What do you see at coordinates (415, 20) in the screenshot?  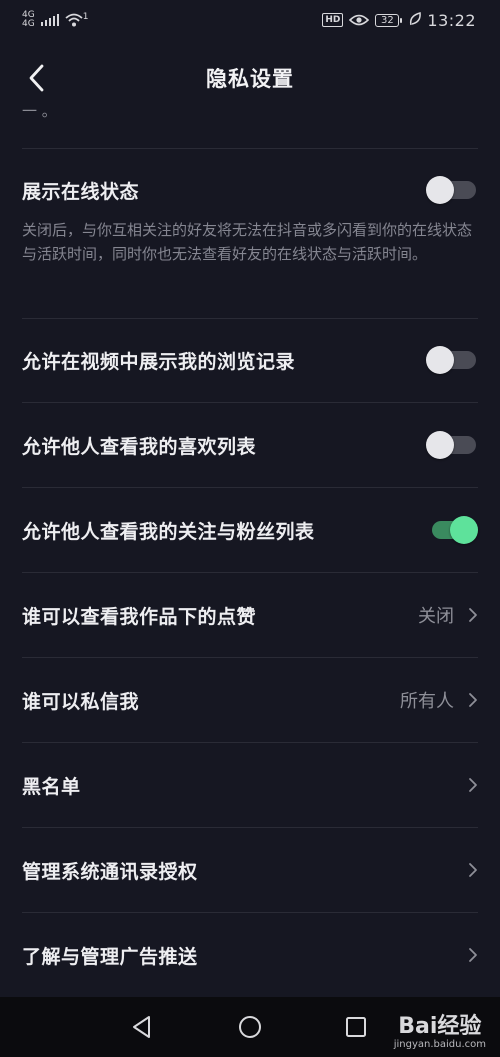 I see `leaf-icon` at bounding box center [415, 20].